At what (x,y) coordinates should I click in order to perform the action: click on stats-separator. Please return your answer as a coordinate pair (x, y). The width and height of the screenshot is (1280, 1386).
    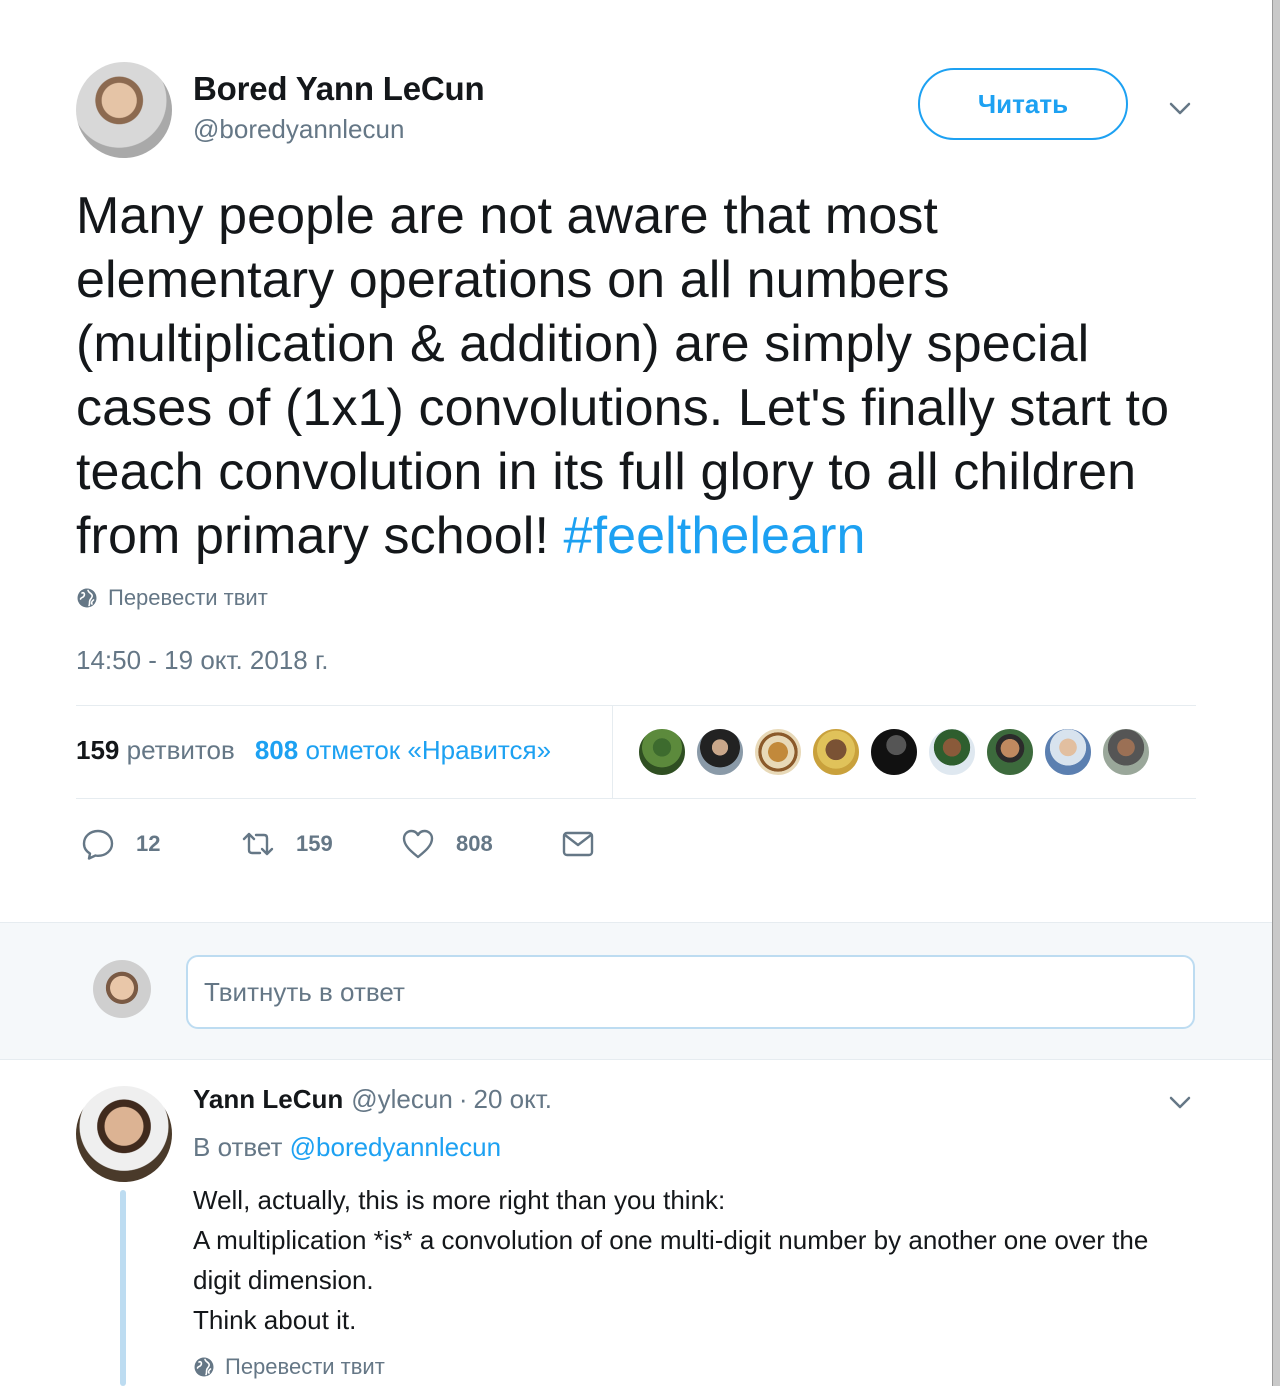
    Looking at the image, I should click on (612, 752).